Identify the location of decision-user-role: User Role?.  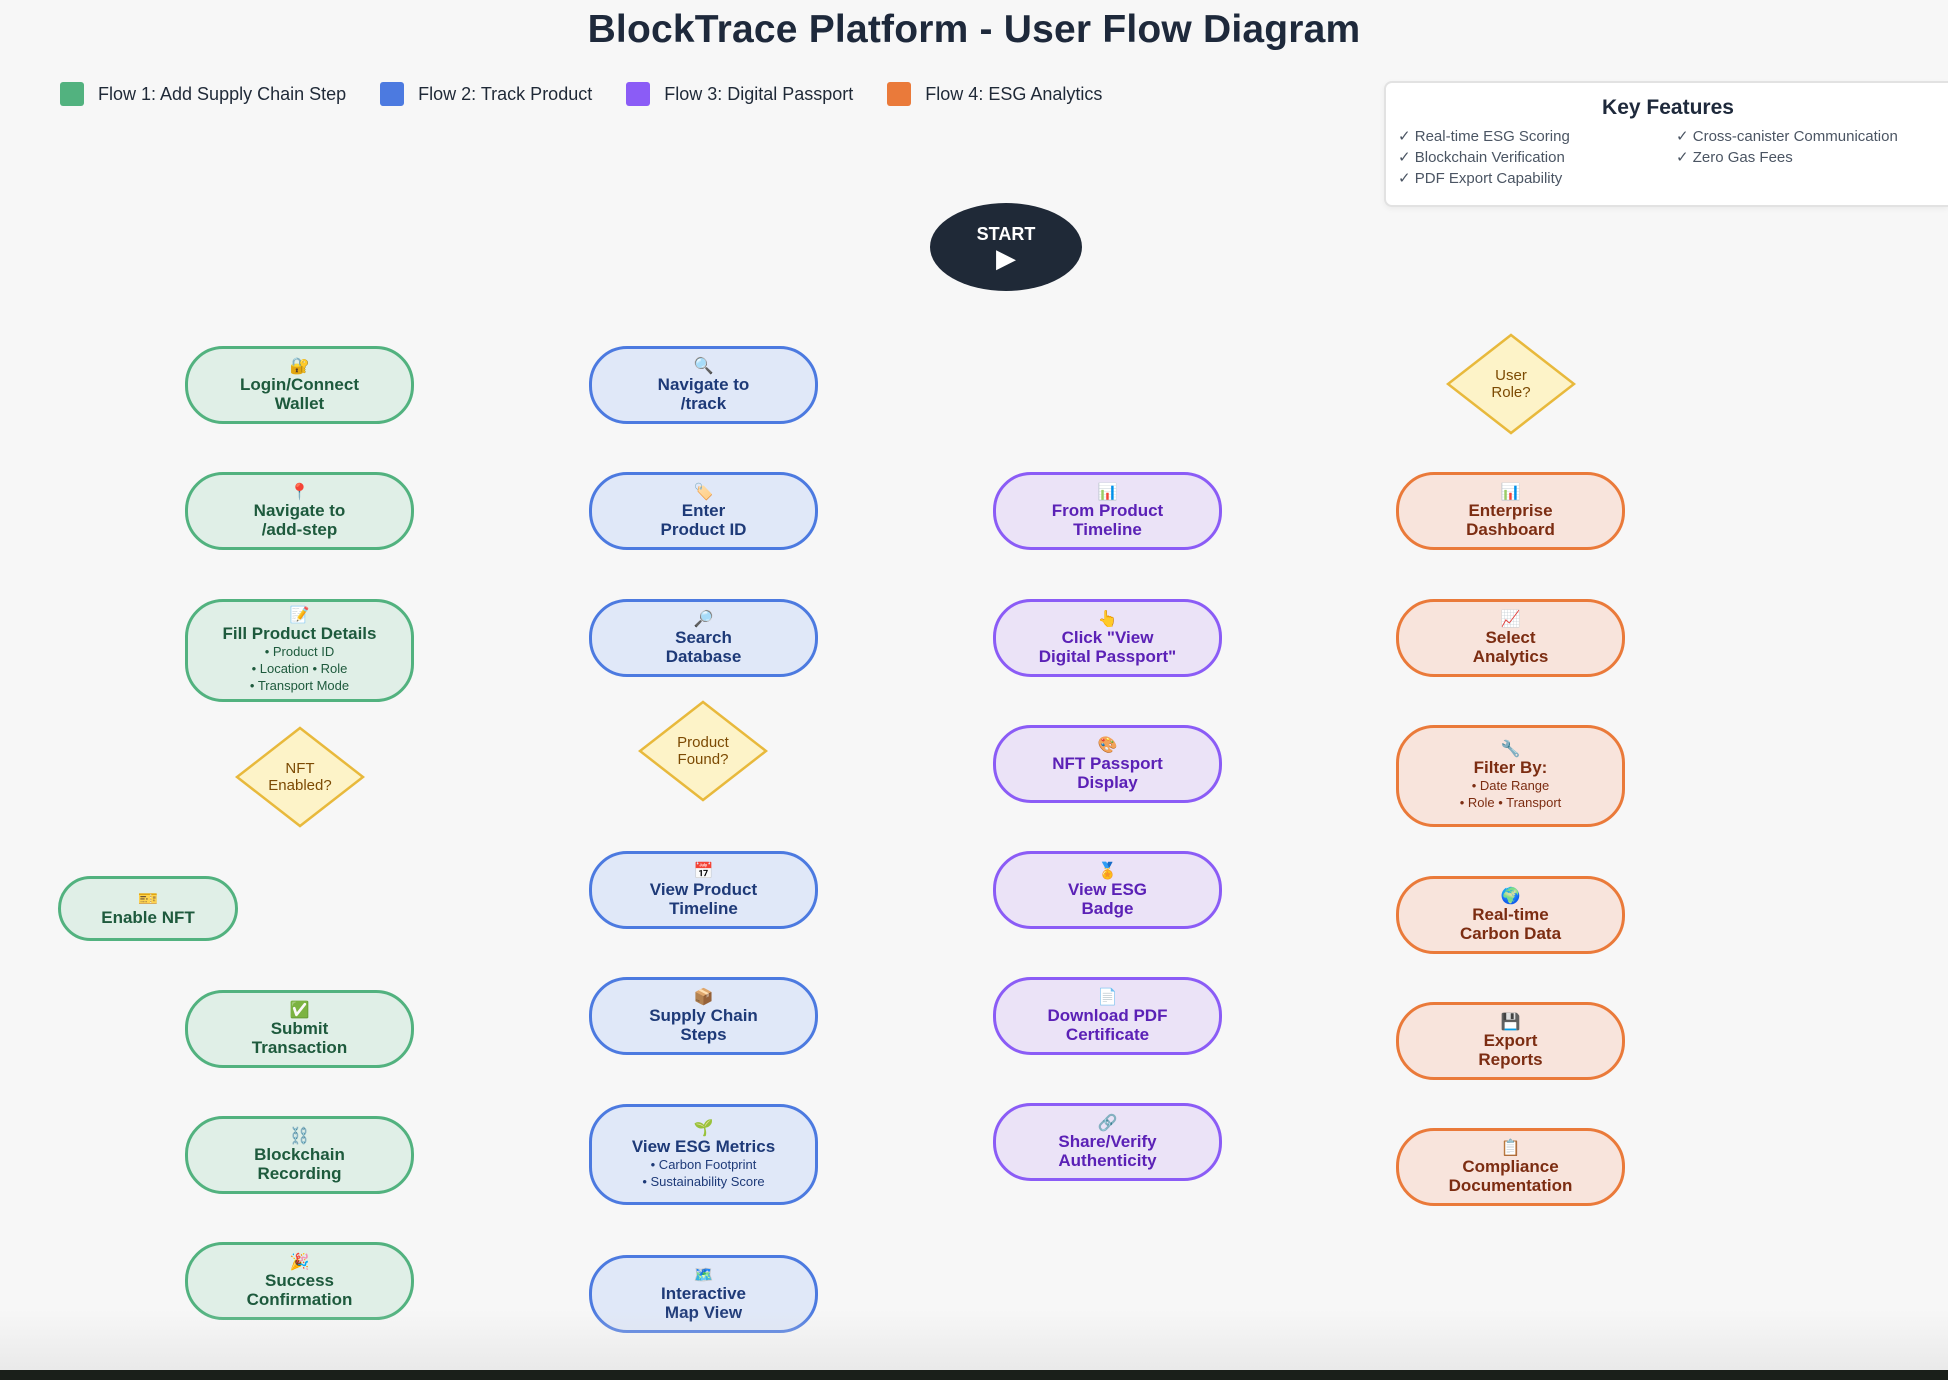
(1511, 384).